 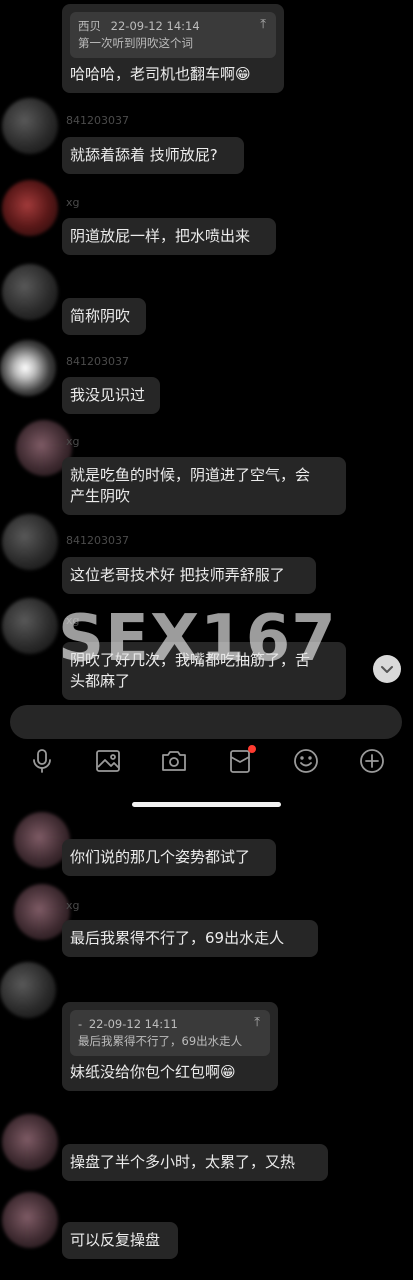 I want to click on message-text: 我没见识过, so click(x=108, y=395).